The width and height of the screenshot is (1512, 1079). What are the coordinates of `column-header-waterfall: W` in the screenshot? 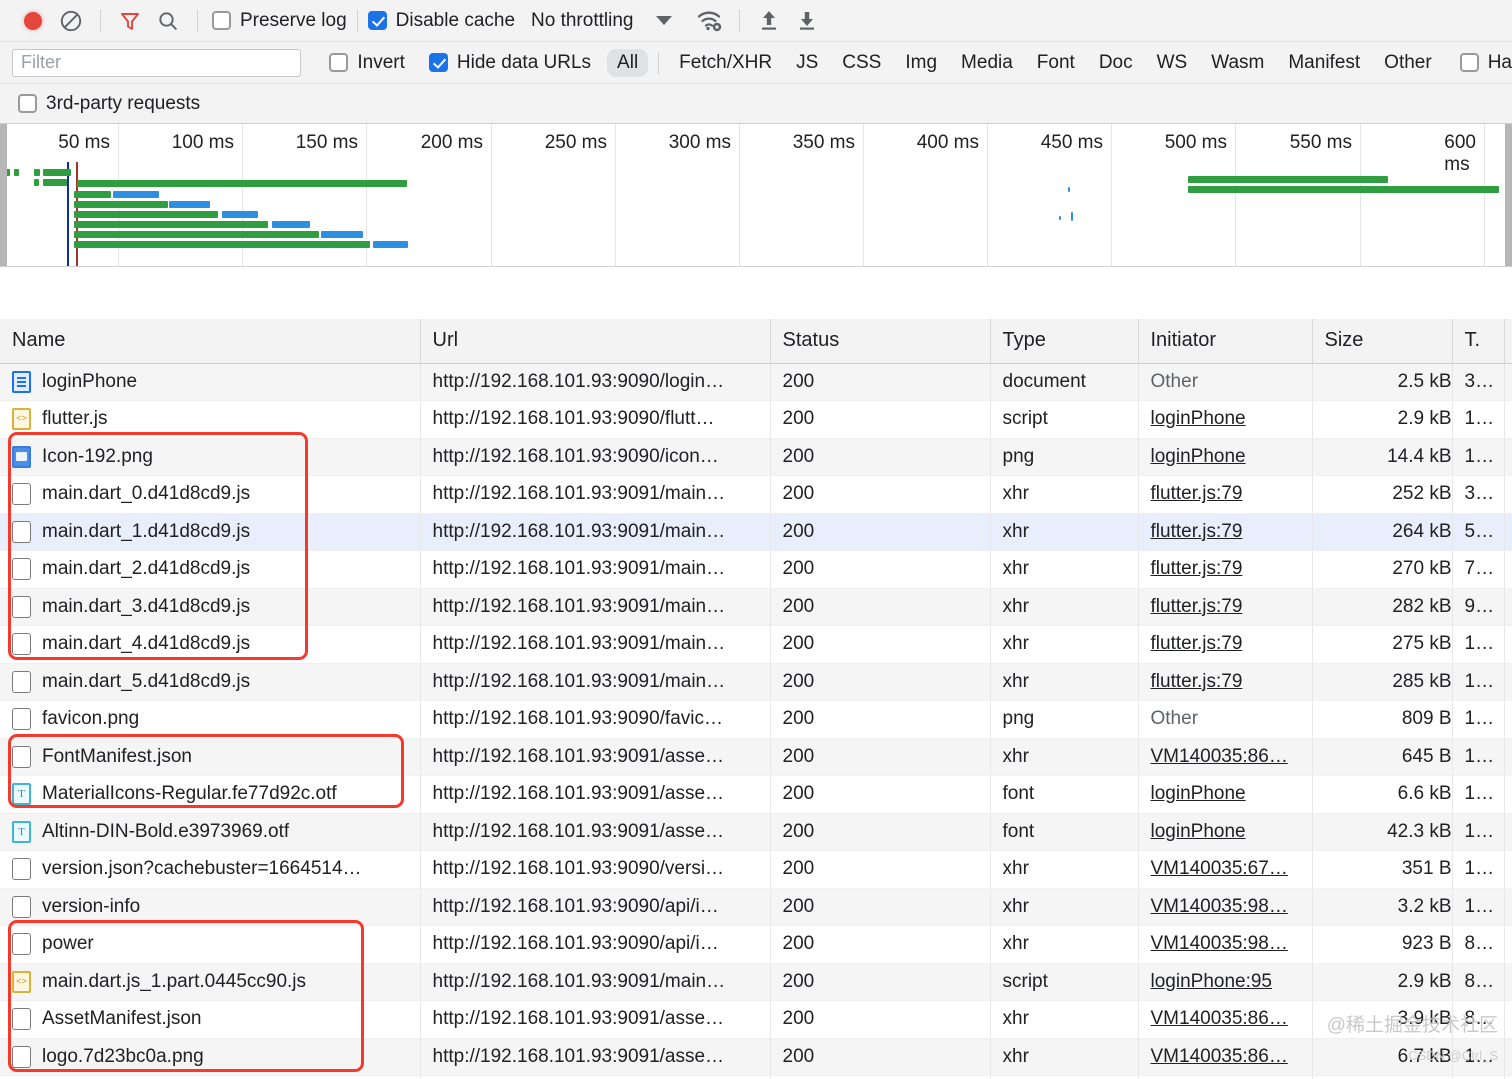 It's located at (1508, 341).